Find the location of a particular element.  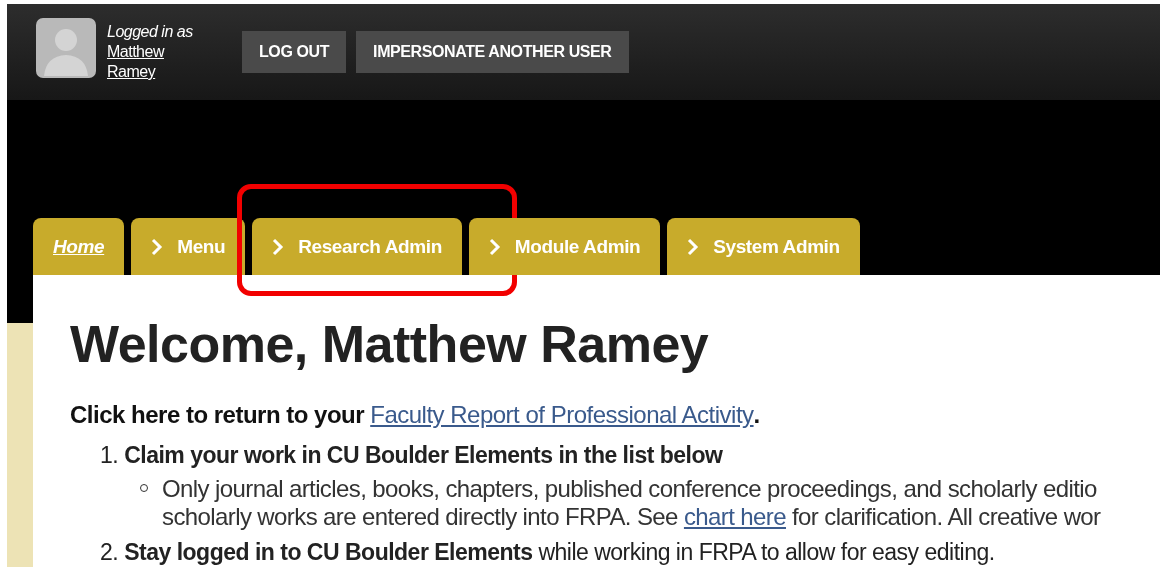

logged-in-label: Logged in as is located at coordinates (150, 32).